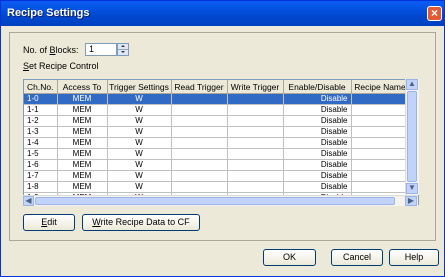 The width and height of the screenshot is (445, 277). I want to click on scroll-down-icon: ▼, so click(412, 188).